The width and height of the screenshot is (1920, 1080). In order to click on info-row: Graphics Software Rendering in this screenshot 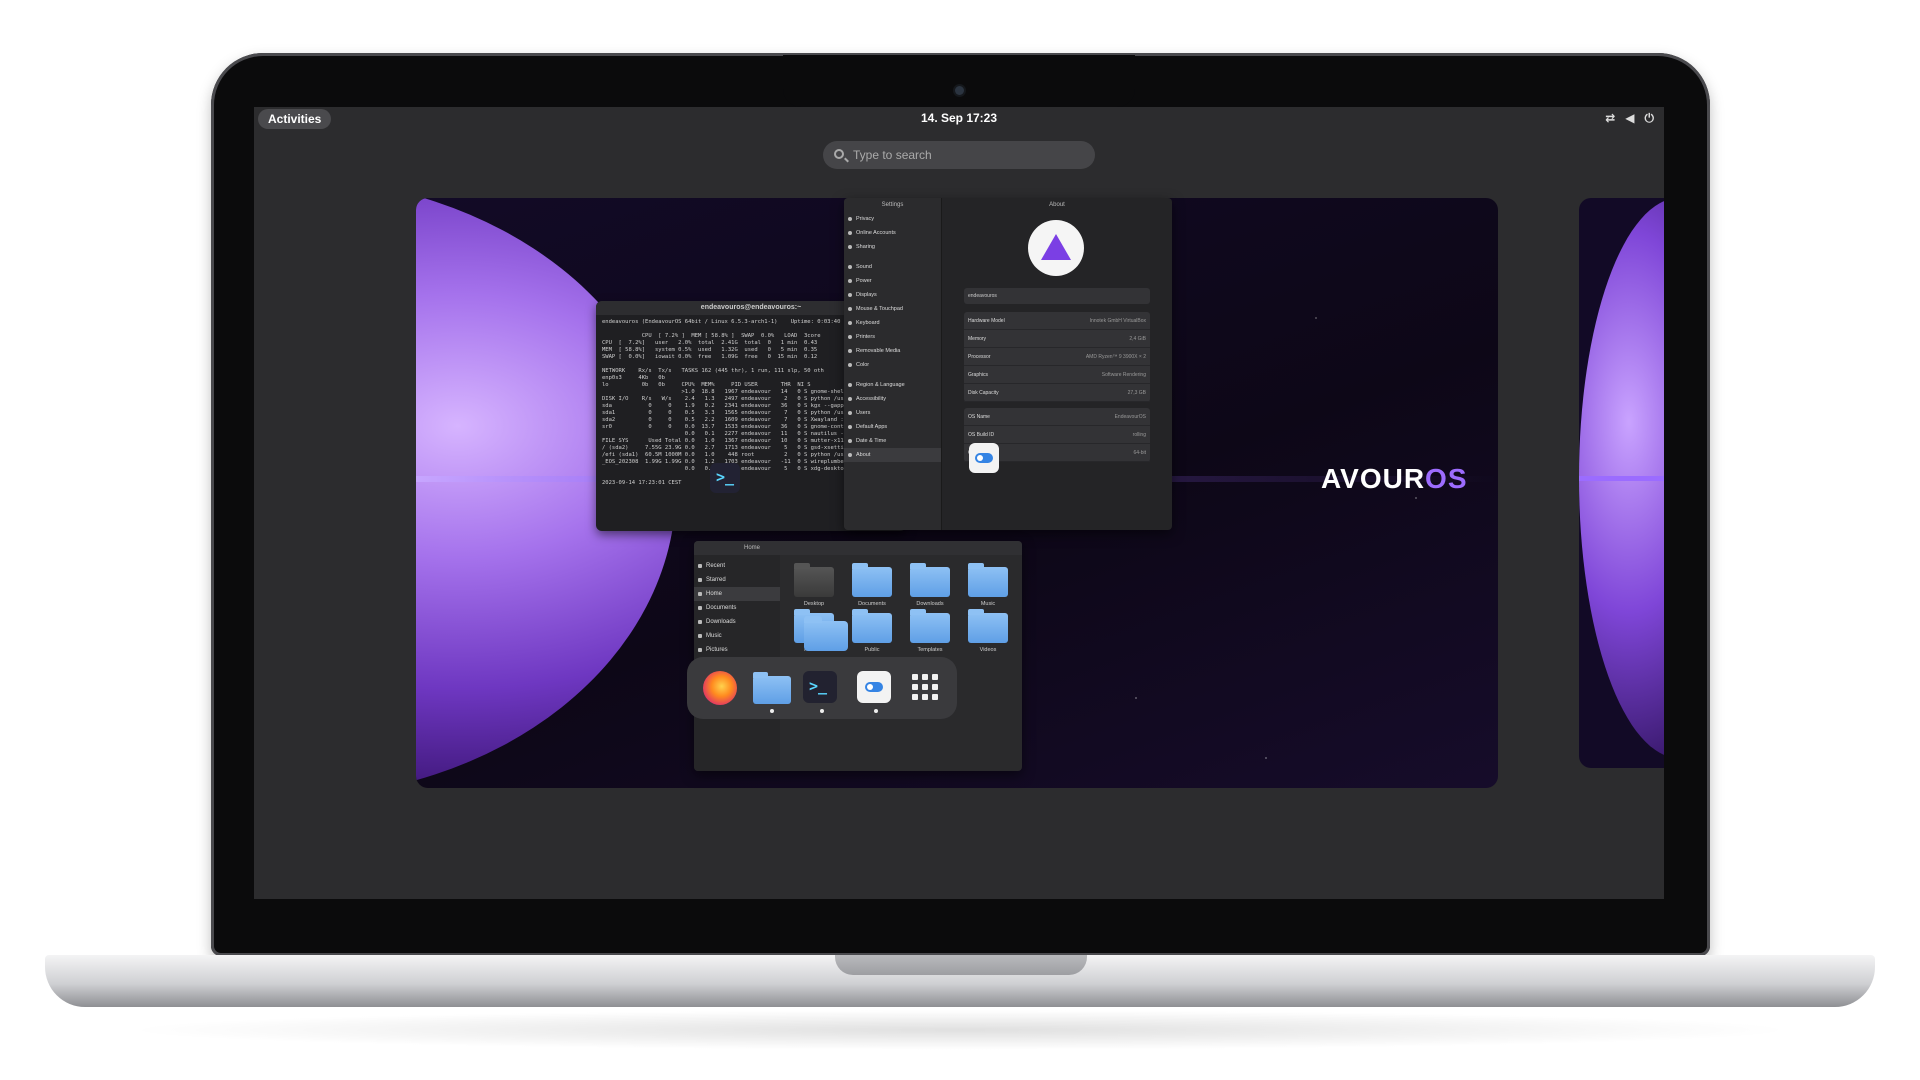, I will do `click(1057, 375)`.